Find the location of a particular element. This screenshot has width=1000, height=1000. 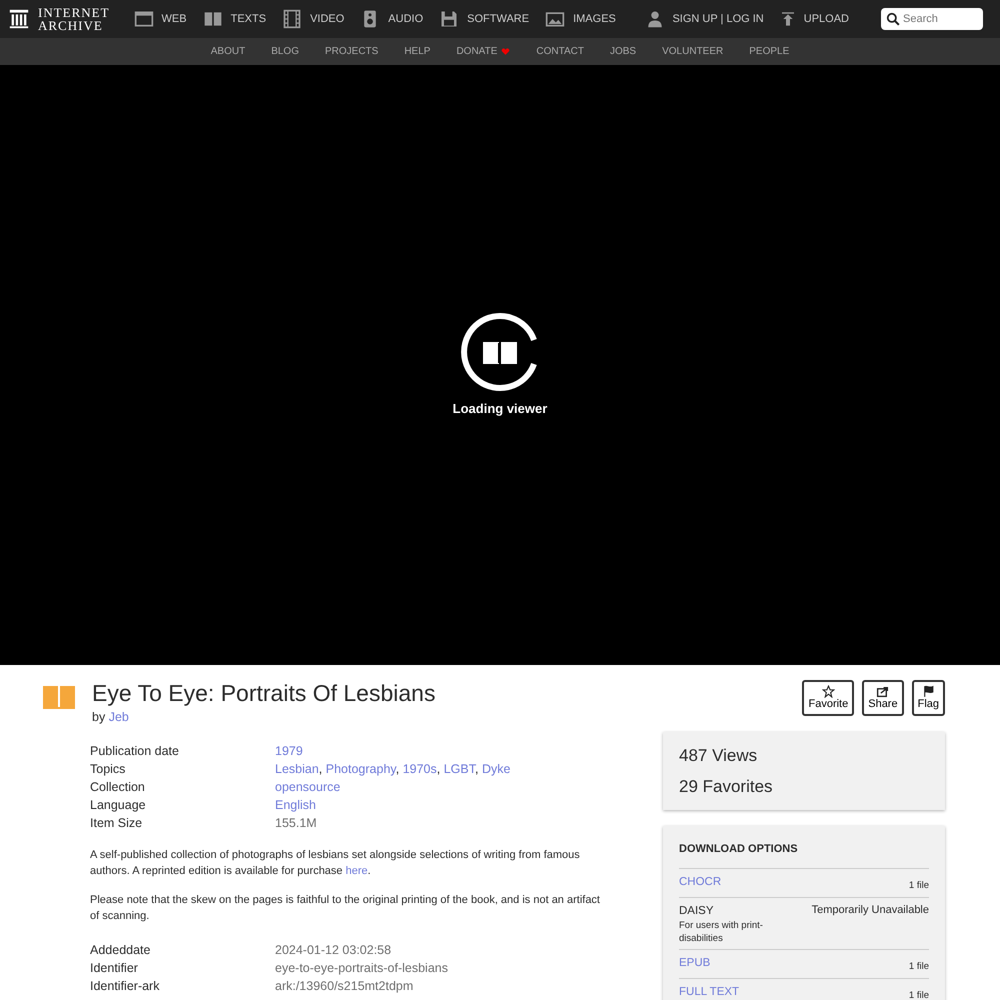

action-button: Favorite is located at coordinates (828, 698).